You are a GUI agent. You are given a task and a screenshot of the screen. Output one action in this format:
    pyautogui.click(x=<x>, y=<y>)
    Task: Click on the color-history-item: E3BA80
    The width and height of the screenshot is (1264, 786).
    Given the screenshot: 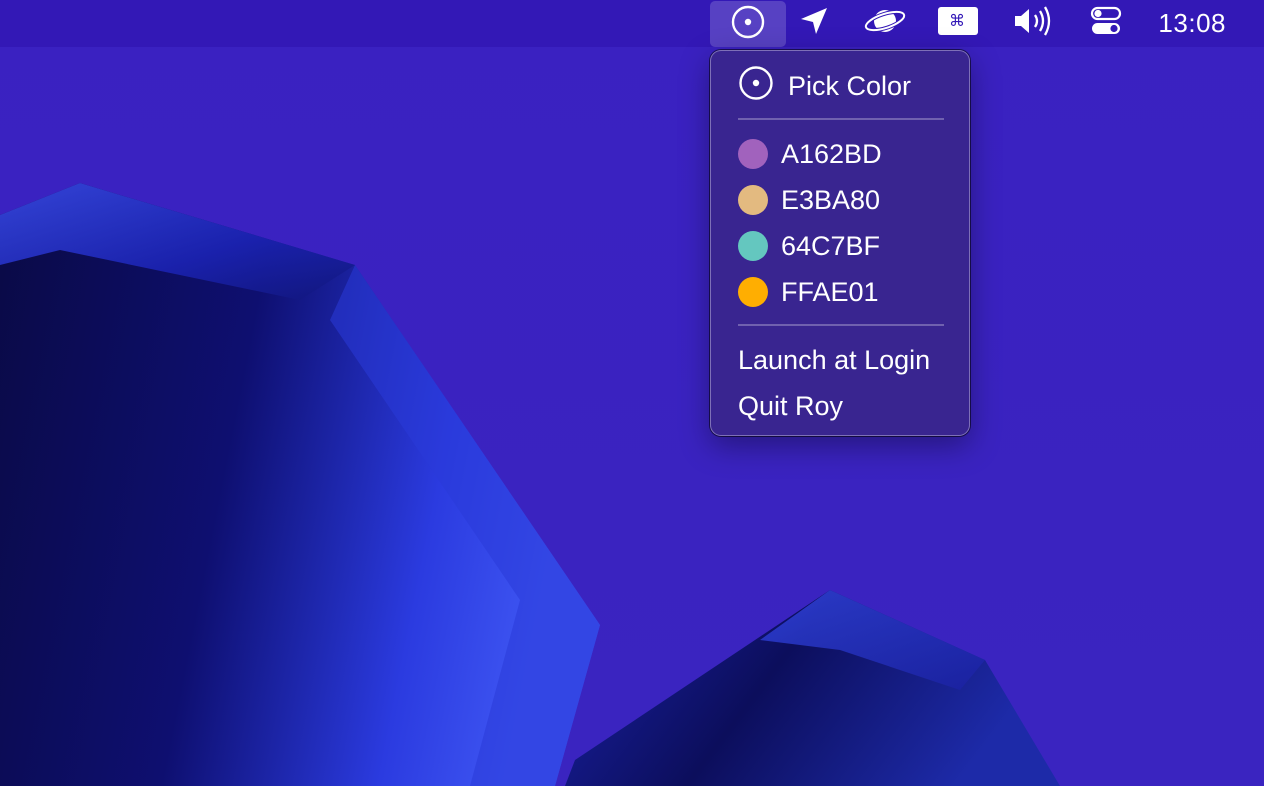 What is the action you would take?
    pyautogui.click(x=843, y=200)
    